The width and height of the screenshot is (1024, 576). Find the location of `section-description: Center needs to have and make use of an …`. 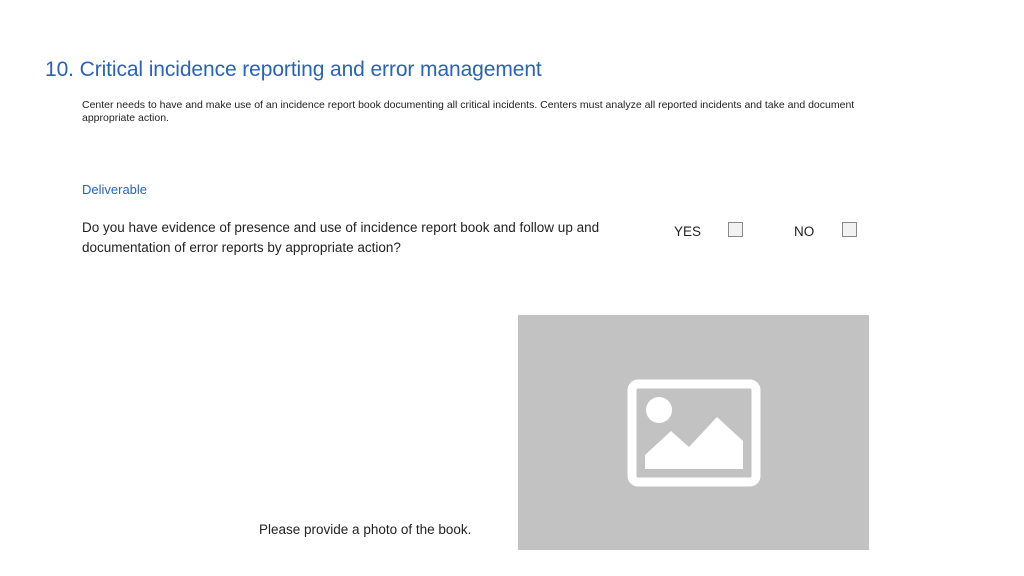

section-description: Center needs to have and make use of an … is located at coordinates (468, 111).